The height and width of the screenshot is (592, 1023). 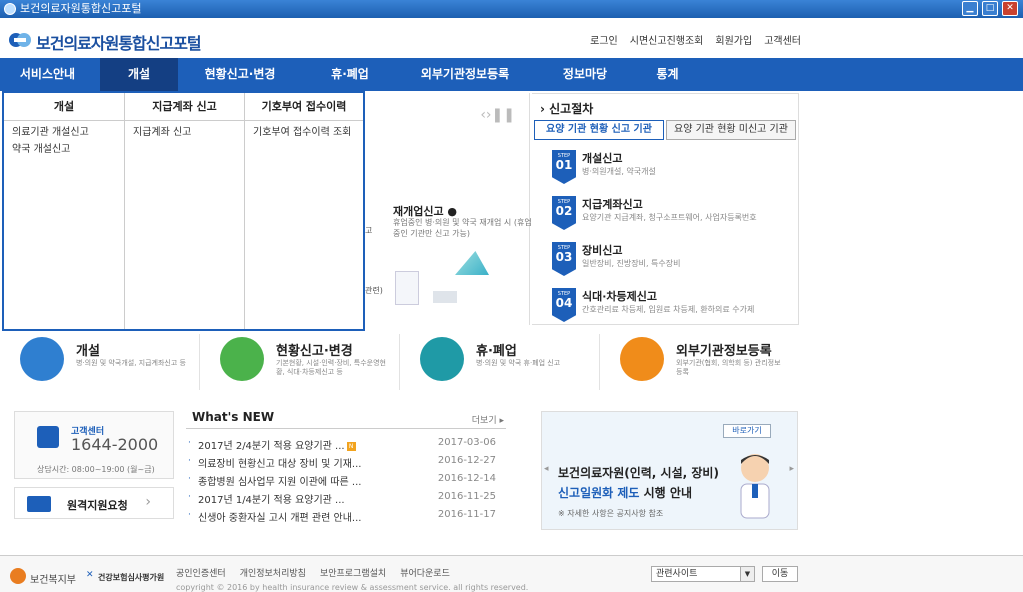 What do you see at coordinates (791, 469) in the screenshot?
I see `chevron-right-icon: ▸` at bounding box center [791, 469].